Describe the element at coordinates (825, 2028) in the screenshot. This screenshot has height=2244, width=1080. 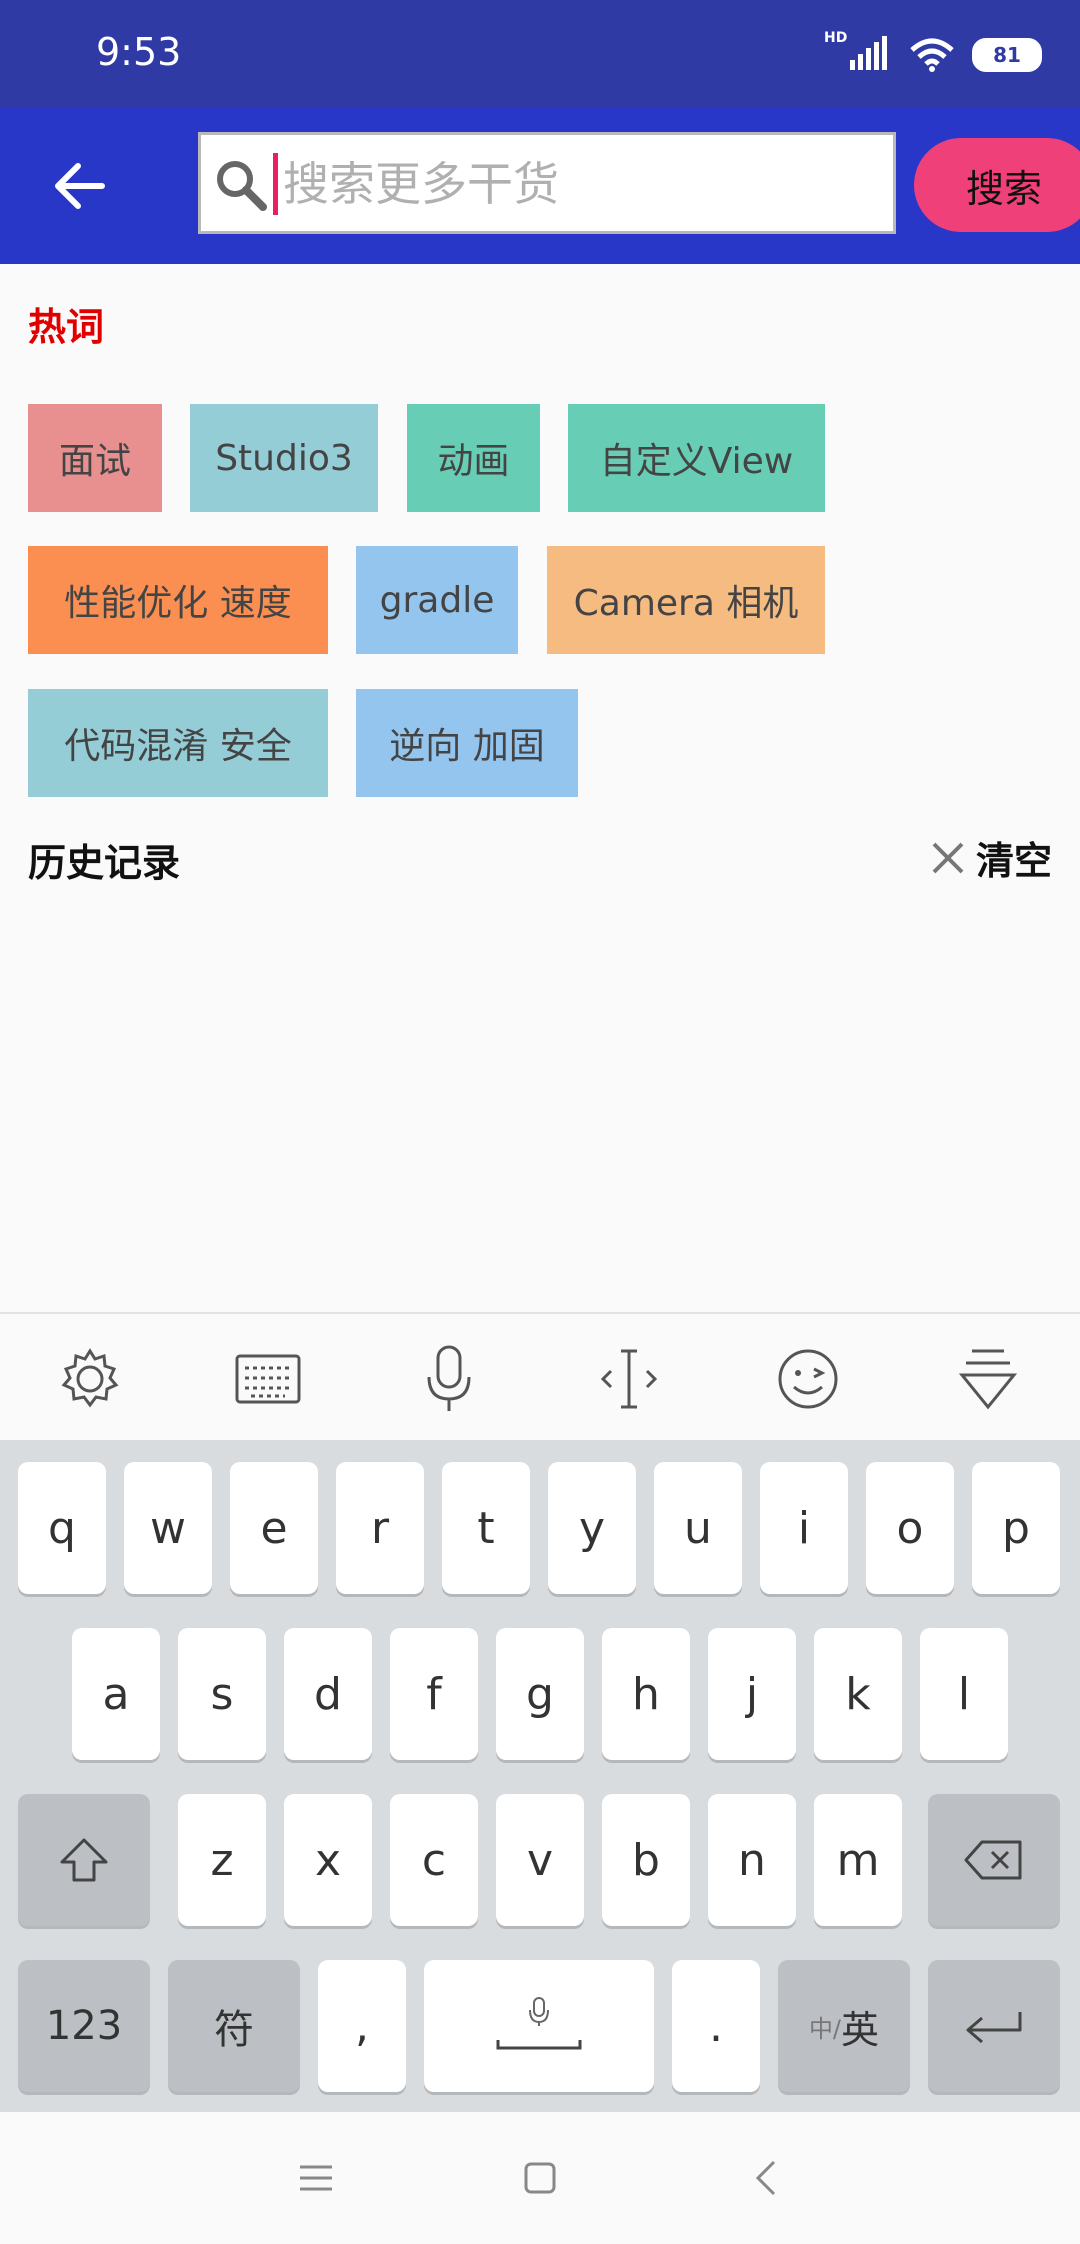
I see `lang-small-label: 中/` at that location.